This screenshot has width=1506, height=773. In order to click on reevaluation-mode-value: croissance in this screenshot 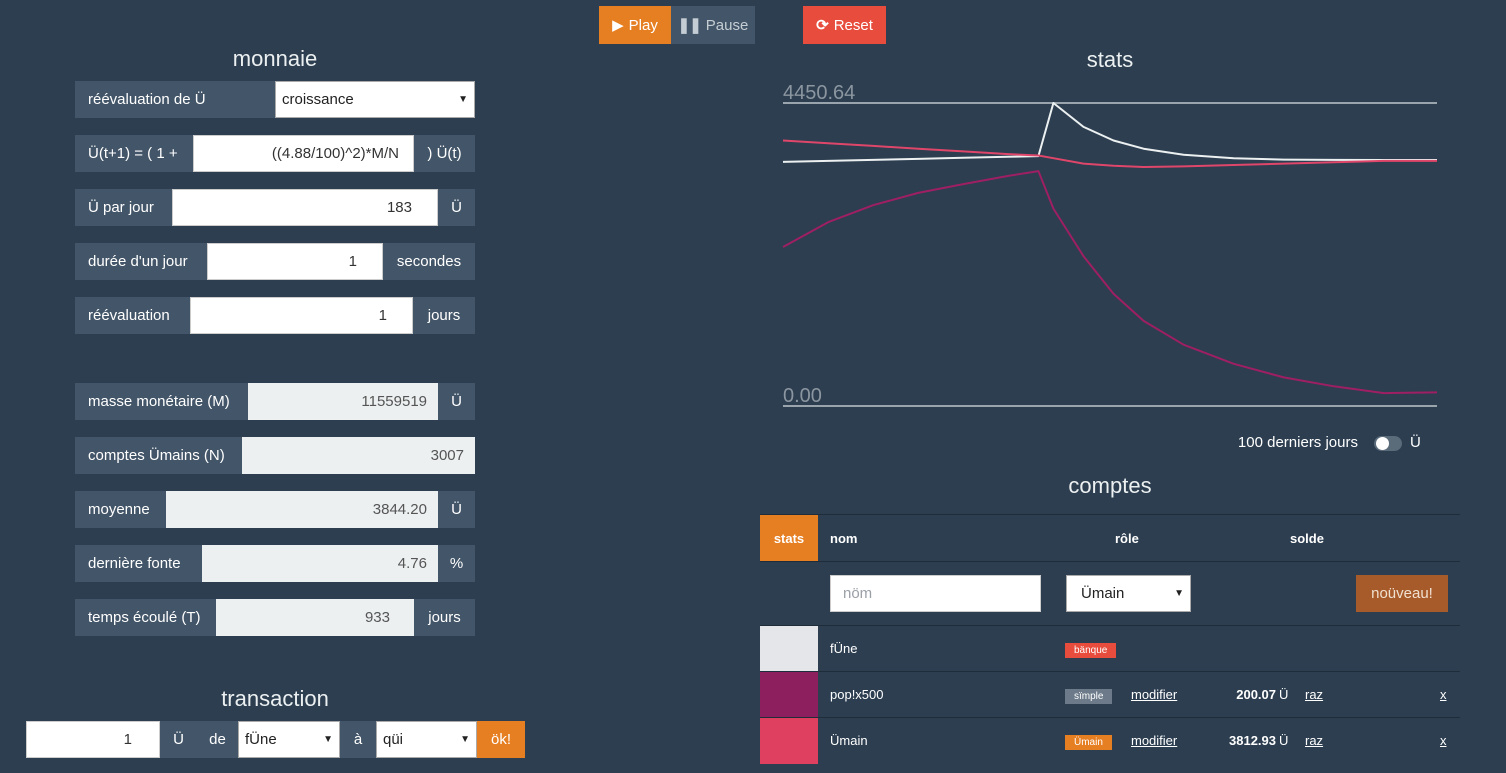, I will do `click(318, 99)`.